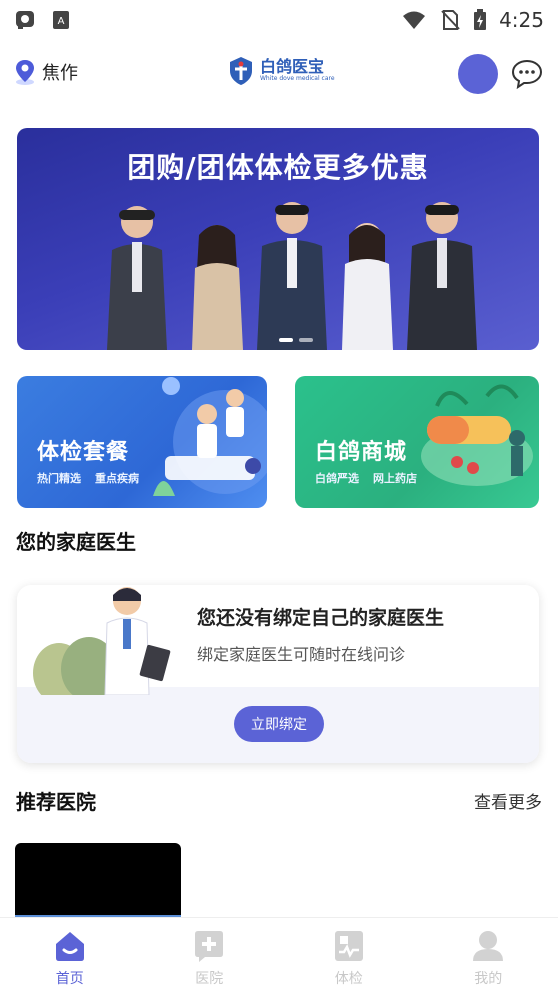 This screenshot has height=992, width=558. I want to click on accessibility-icon: A, so click(61, 20).